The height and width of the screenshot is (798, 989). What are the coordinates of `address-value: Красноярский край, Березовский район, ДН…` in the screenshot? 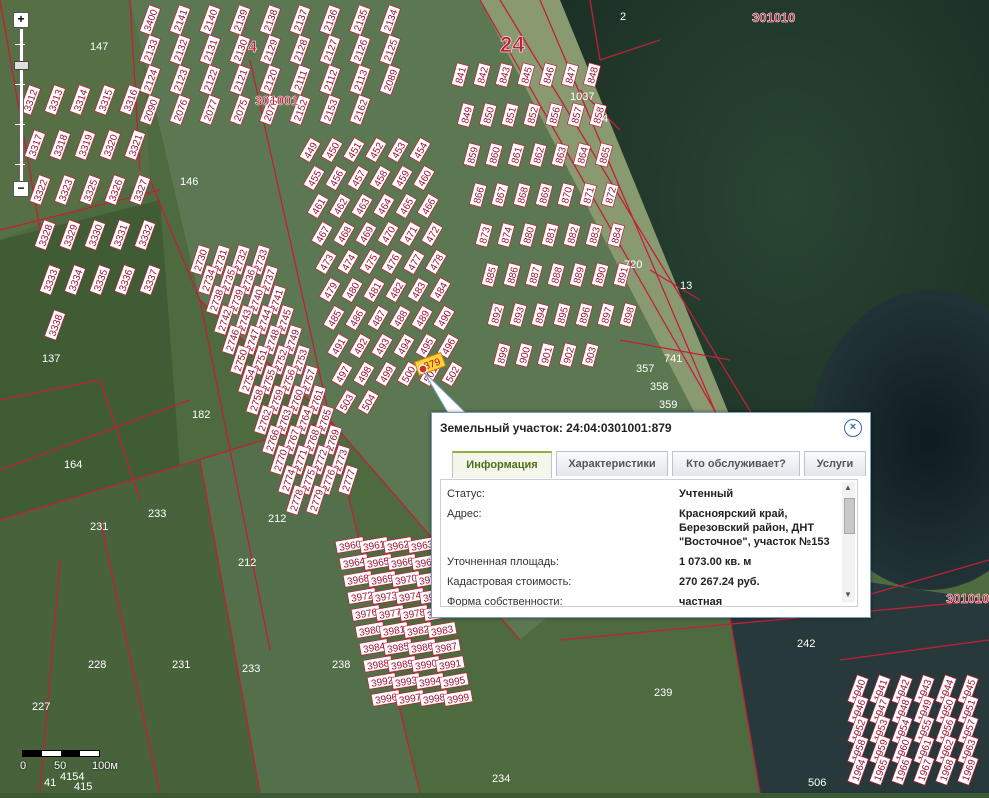 It's located at (754, 528).